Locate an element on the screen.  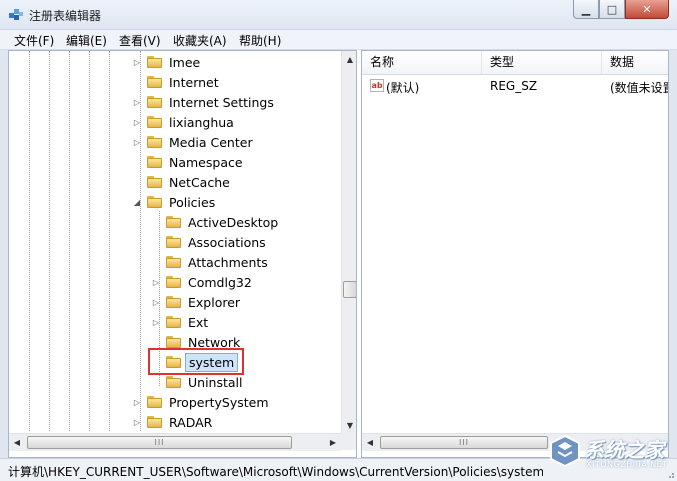
value-data: (数值未设置 is located at coordinates (639, 88).